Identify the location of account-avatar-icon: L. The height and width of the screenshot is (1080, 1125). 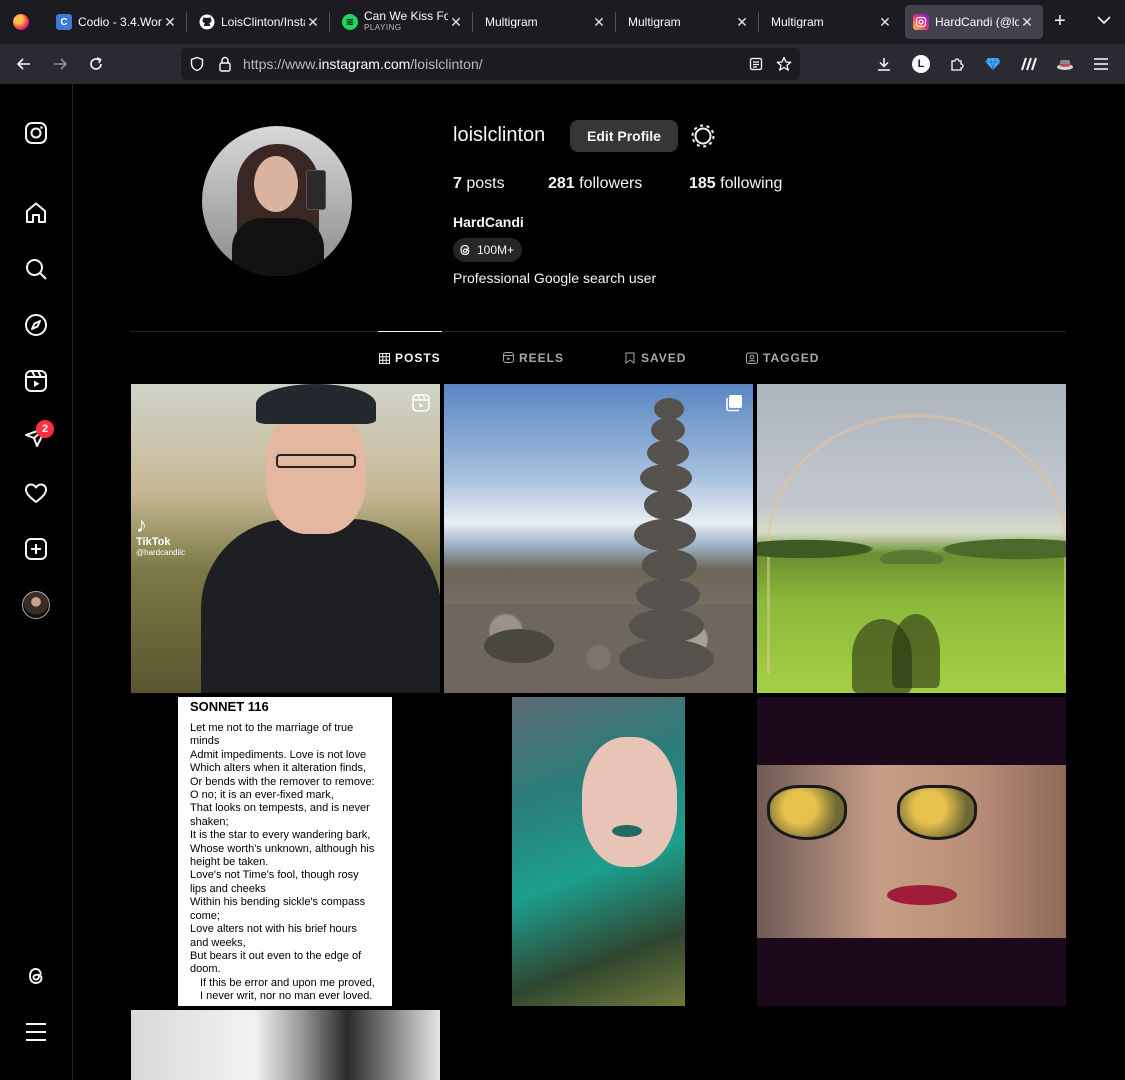
(921, 64).